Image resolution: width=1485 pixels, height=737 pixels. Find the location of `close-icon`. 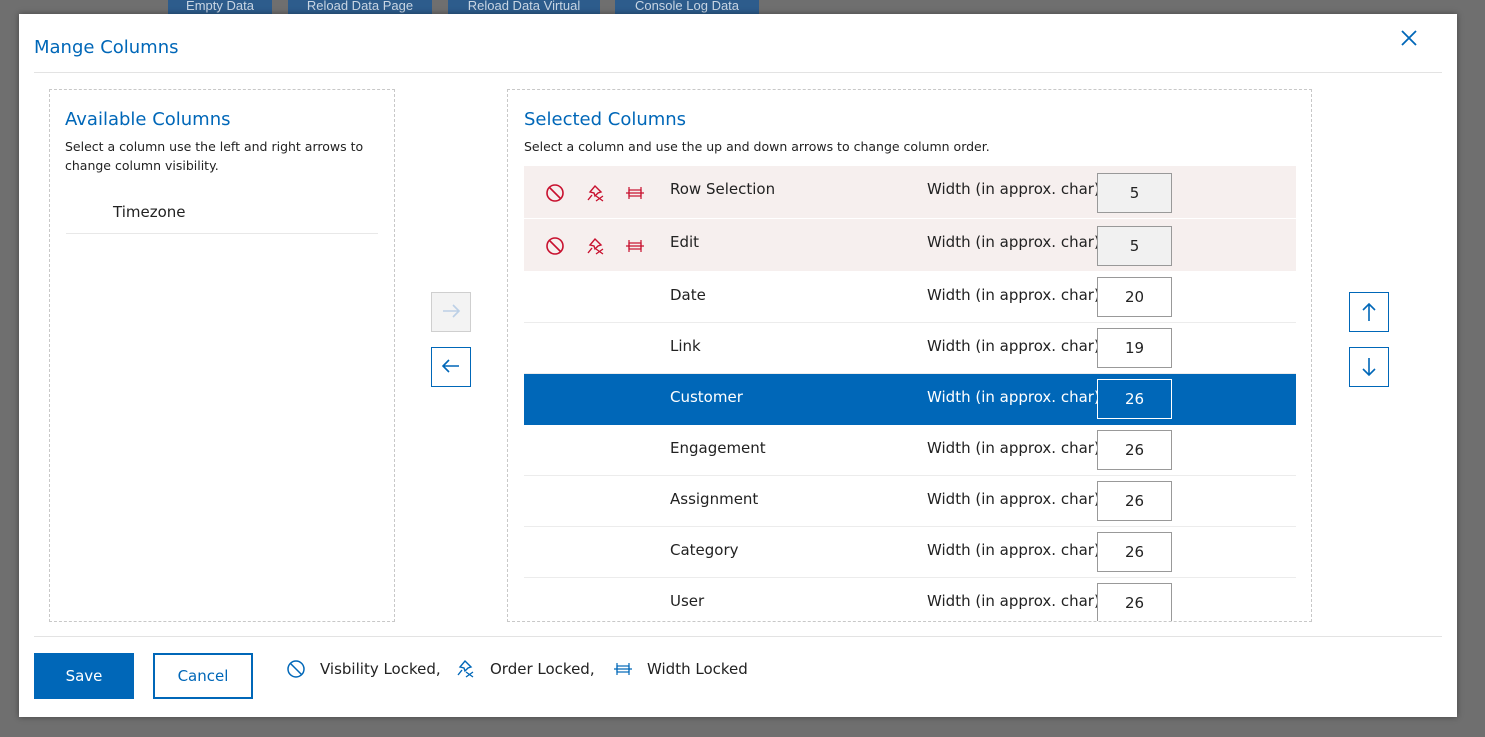

close-icon is located at coordinates (1409, 38).